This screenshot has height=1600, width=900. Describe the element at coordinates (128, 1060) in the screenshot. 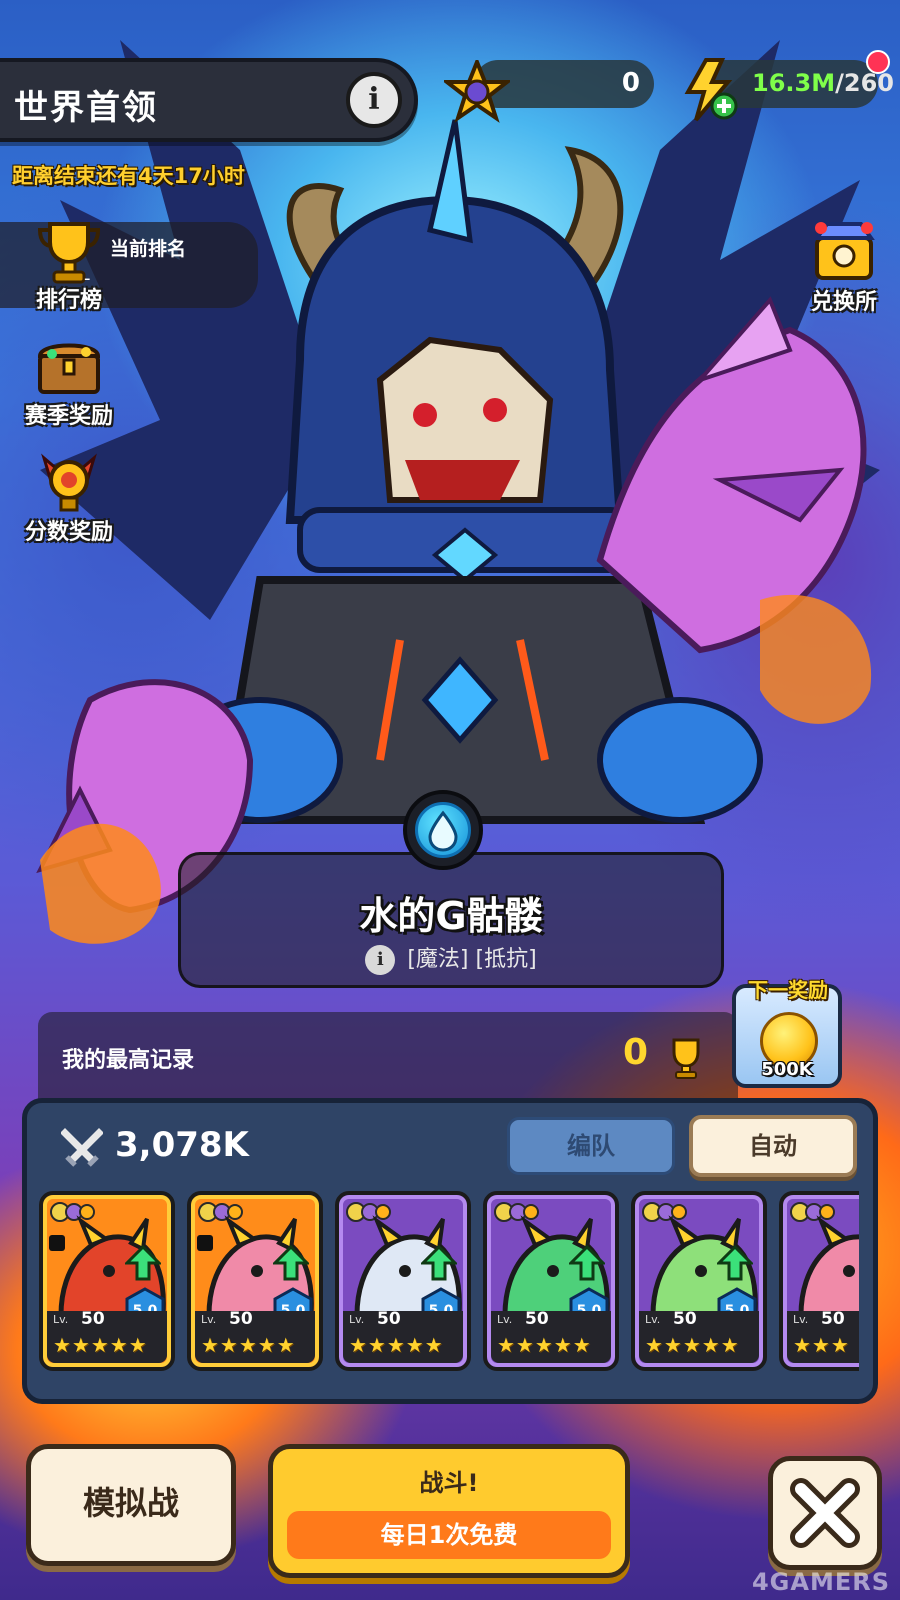

I see `best-record-label: 我的最高记录` at that location.